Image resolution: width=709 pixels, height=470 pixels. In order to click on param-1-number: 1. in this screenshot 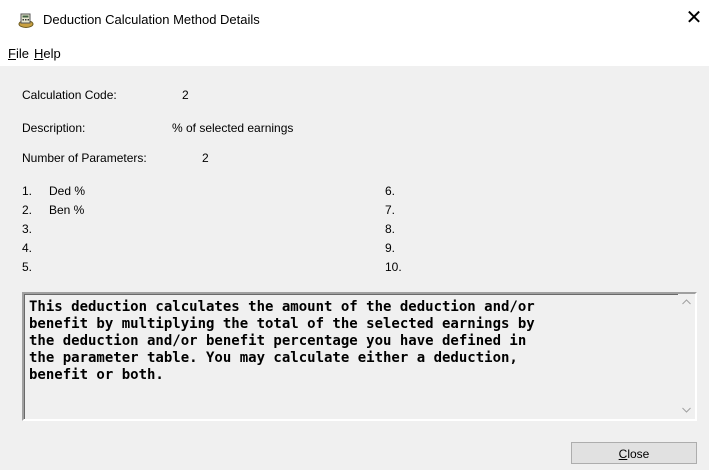, I will do `click(27, 191)`.